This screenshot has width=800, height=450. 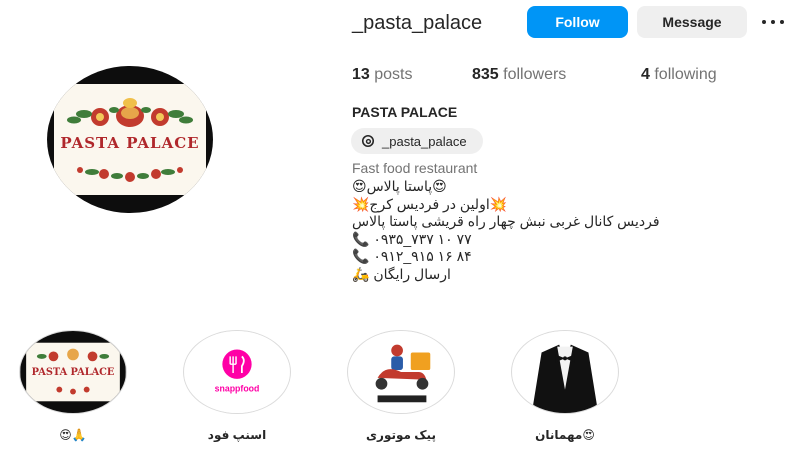 What do you see at coordinates (645, 74) in the screenshot?
I see `following-count-value: 4` at bounding box center [645, 74].